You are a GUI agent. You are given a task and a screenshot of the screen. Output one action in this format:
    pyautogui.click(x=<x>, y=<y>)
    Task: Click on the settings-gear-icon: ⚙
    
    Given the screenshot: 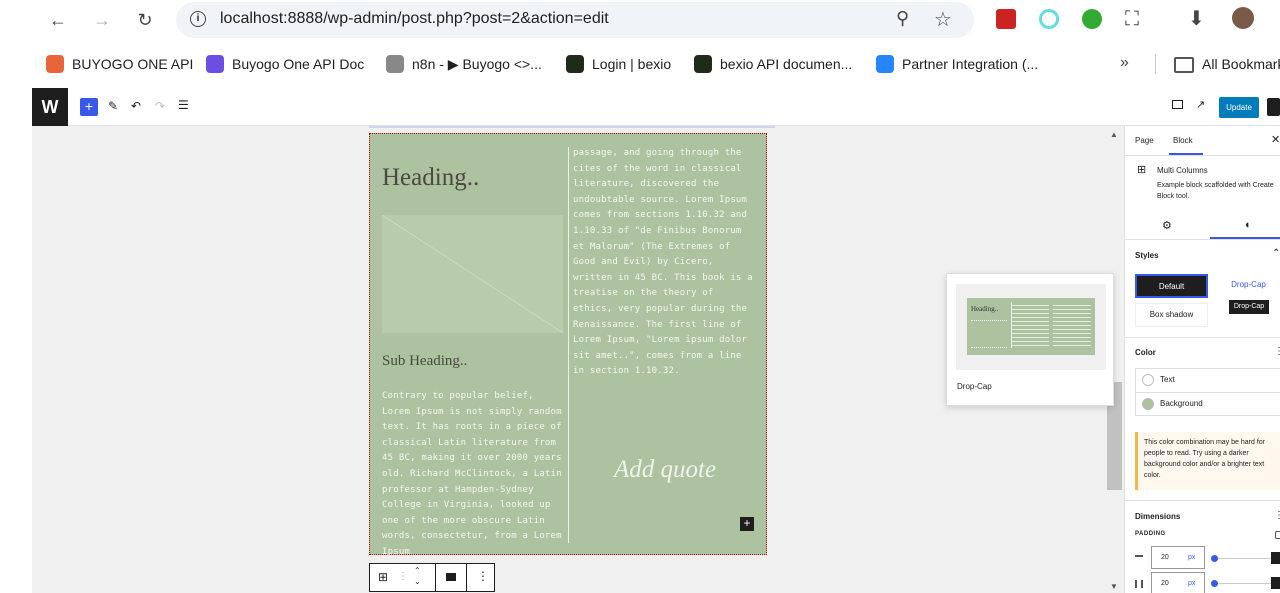 What is the action you would take?
    pyautogui.click(x=1167, y=225)
    